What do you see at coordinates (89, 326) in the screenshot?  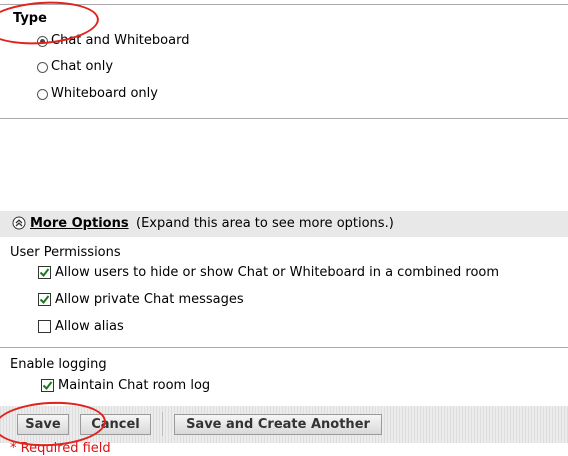 I see `checkbox-label-allow-alias: Allow alias` at bounding box center [89, 326].